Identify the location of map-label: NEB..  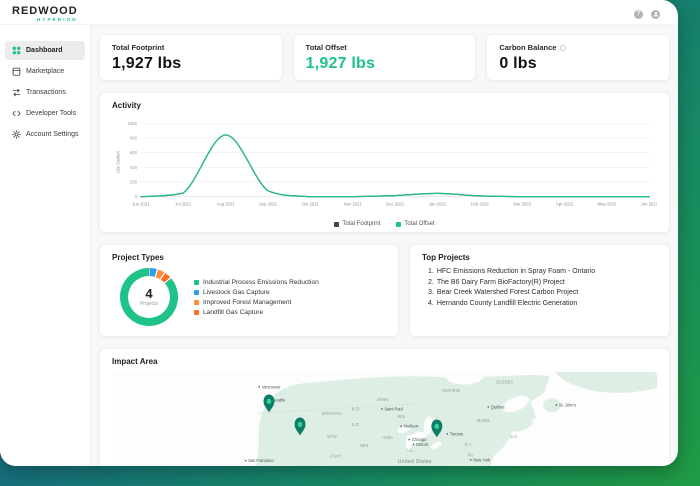
(365, 445).